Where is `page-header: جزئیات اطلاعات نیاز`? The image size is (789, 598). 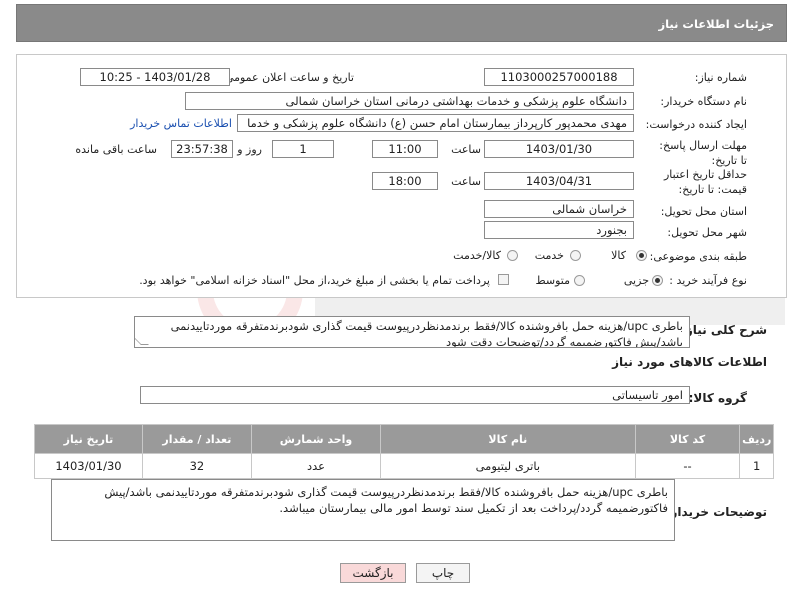
page-header: جزئیات اطلاعات نیاز is located at coordinates (401, 23).